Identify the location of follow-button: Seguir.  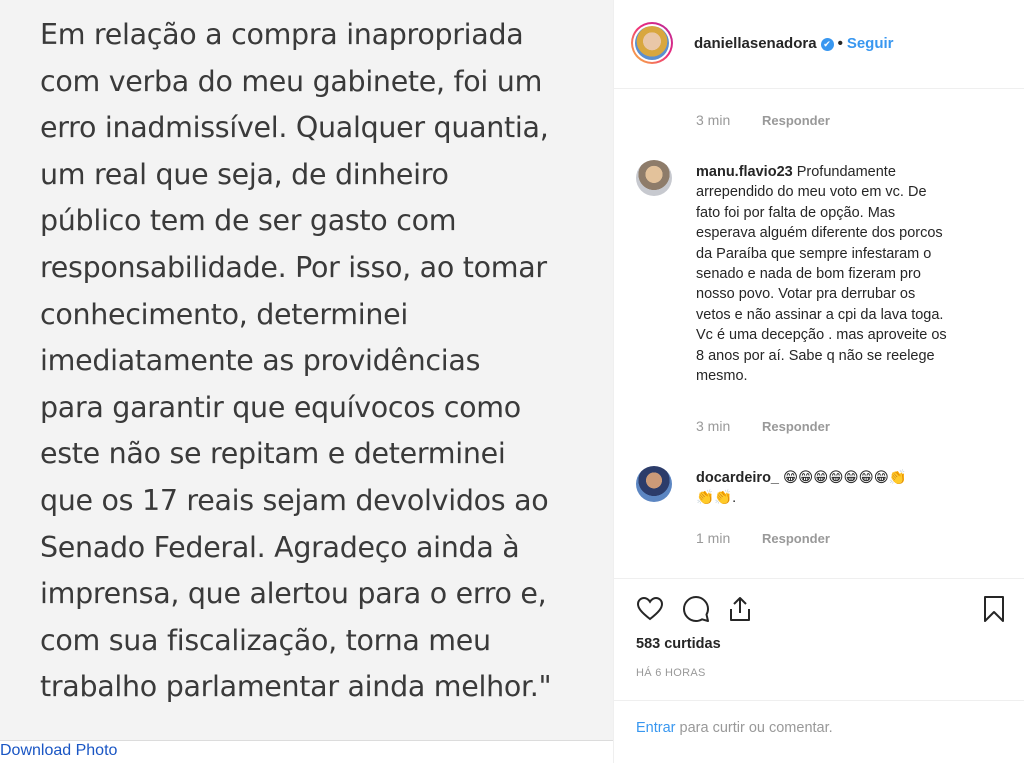
(870, 43).